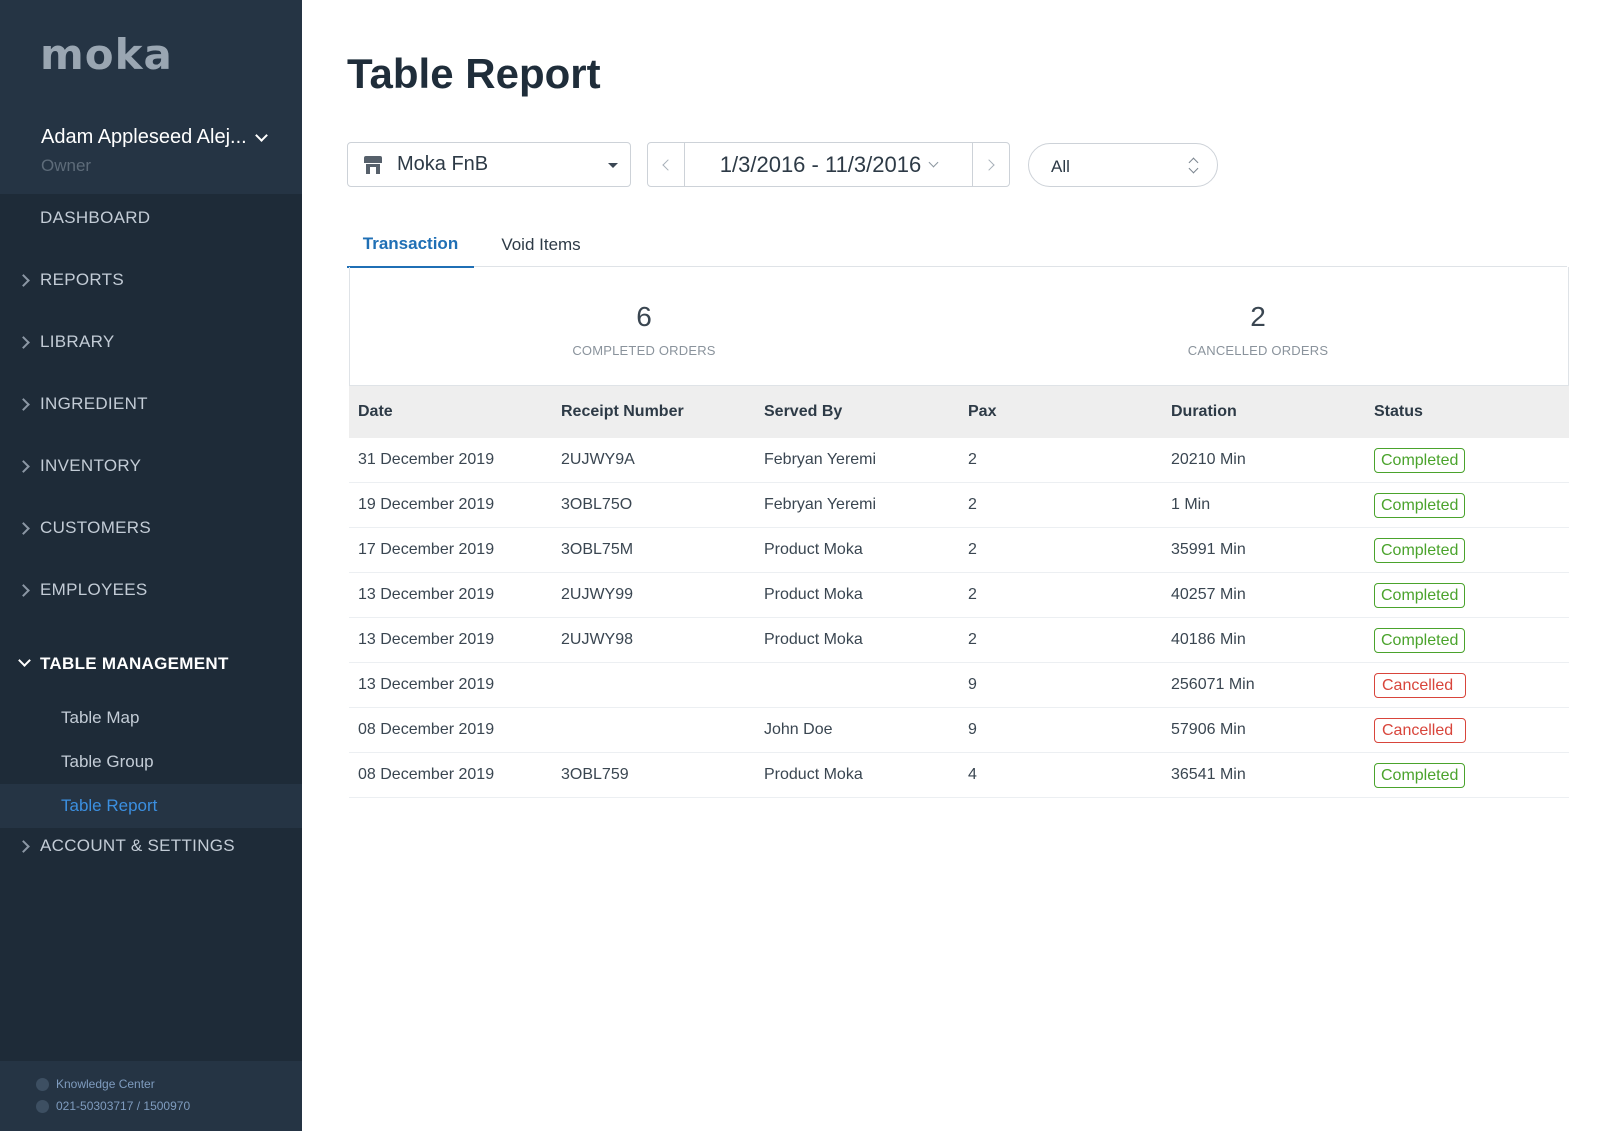 The image size is (1600, 1131). What do you see at coordinates (820, 164) in the screenshot?
I see `date-range-label: 1/3/2016 - 11/3/2016` at bounding box center [820, 164].